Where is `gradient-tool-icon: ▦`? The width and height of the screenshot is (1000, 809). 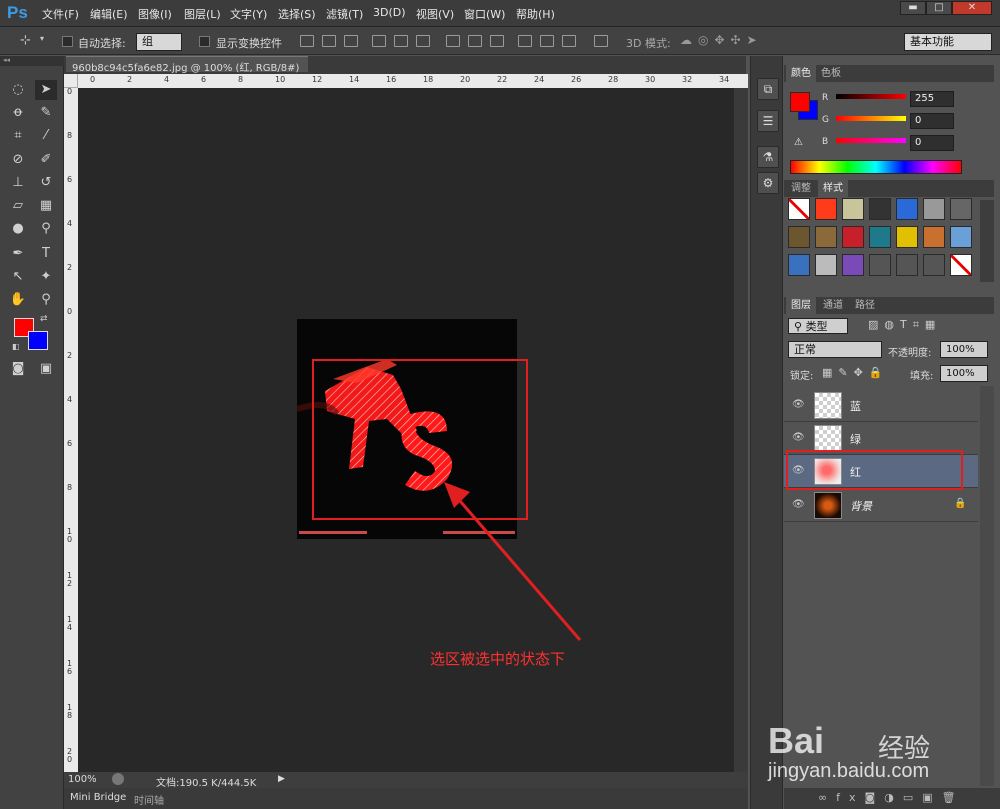
gradient-tool-icon: ▦ is located at coordinates (46, 206).